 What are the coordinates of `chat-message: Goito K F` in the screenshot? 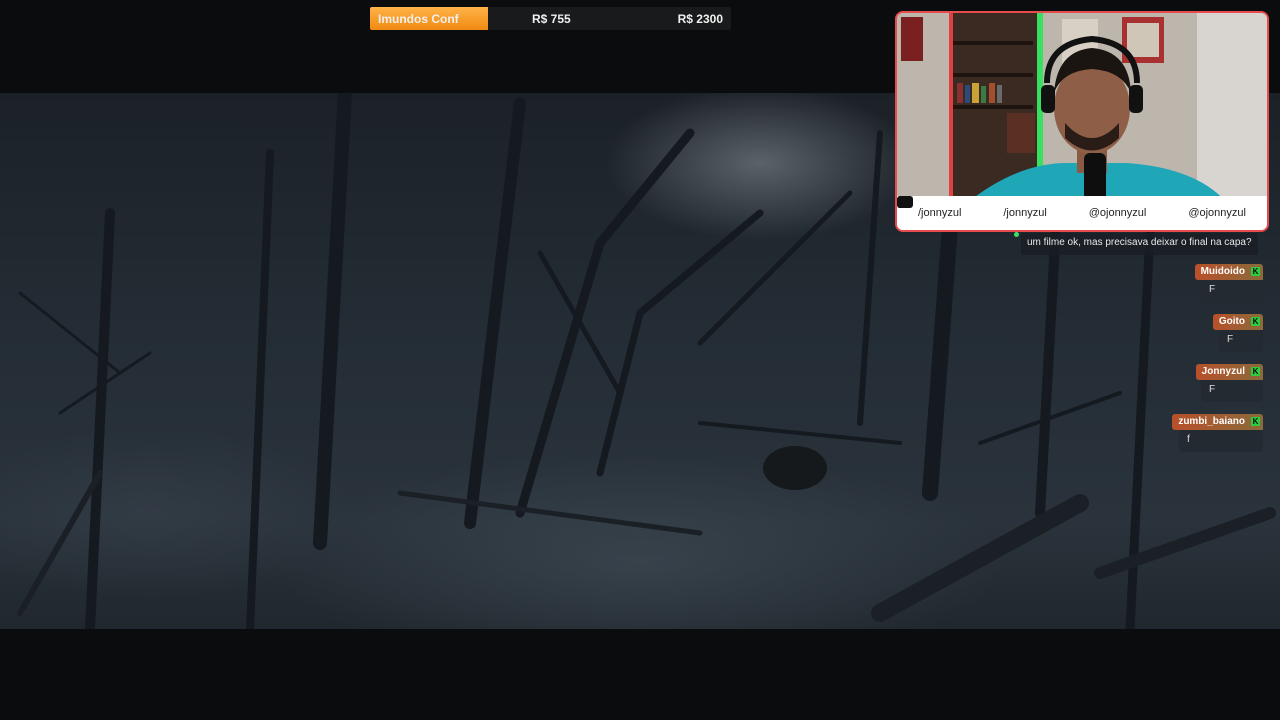 It's located at (1237, 333).